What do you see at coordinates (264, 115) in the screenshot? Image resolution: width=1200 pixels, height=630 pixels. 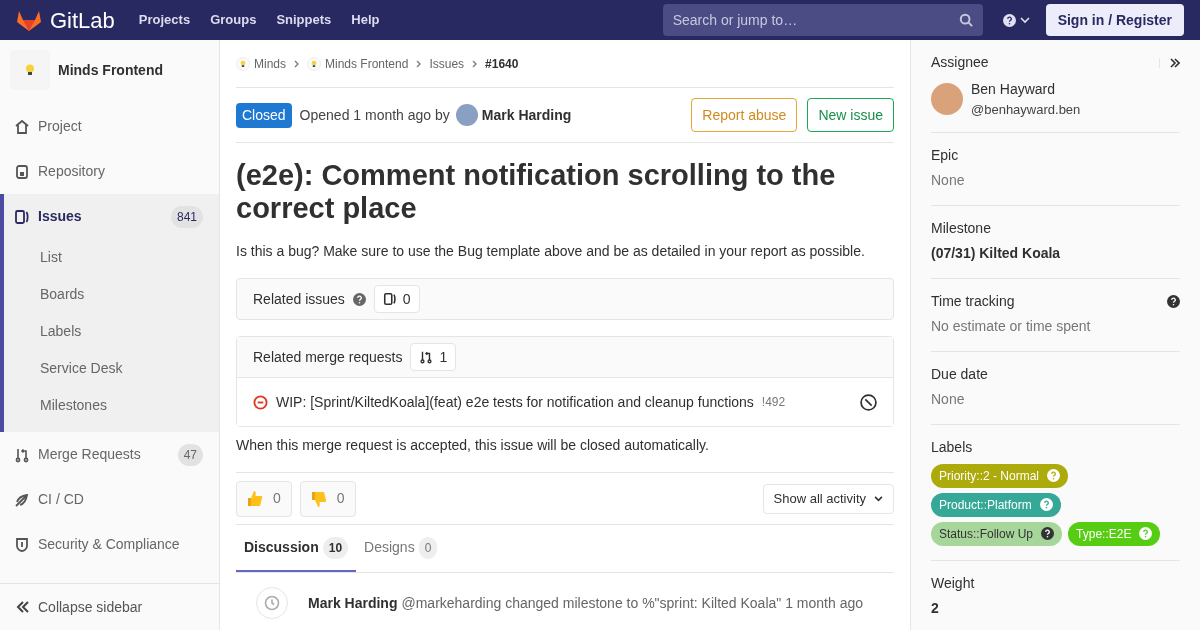 I see `status-badge: Closed` at bounding box center [264, 115].